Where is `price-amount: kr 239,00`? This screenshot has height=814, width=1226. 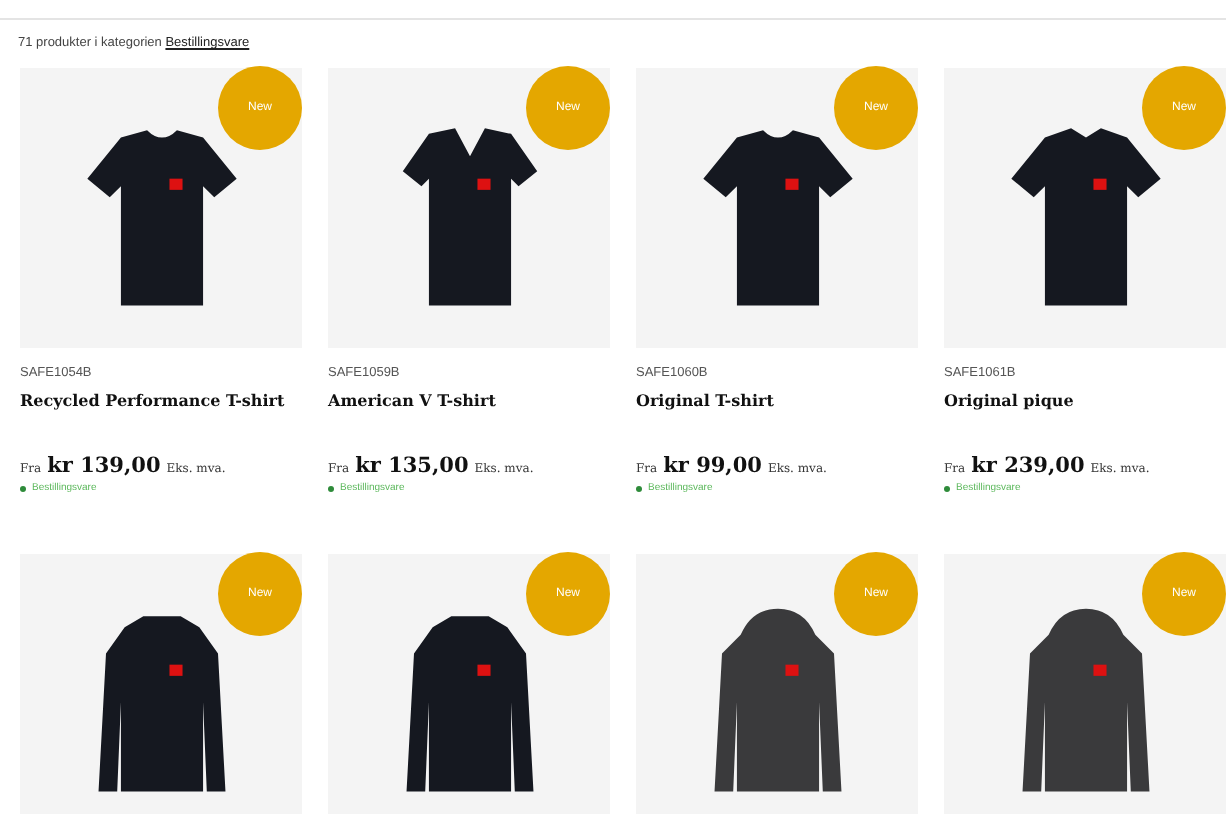 price-amount: kr 239,00 is located at coordinates (1028, 466).